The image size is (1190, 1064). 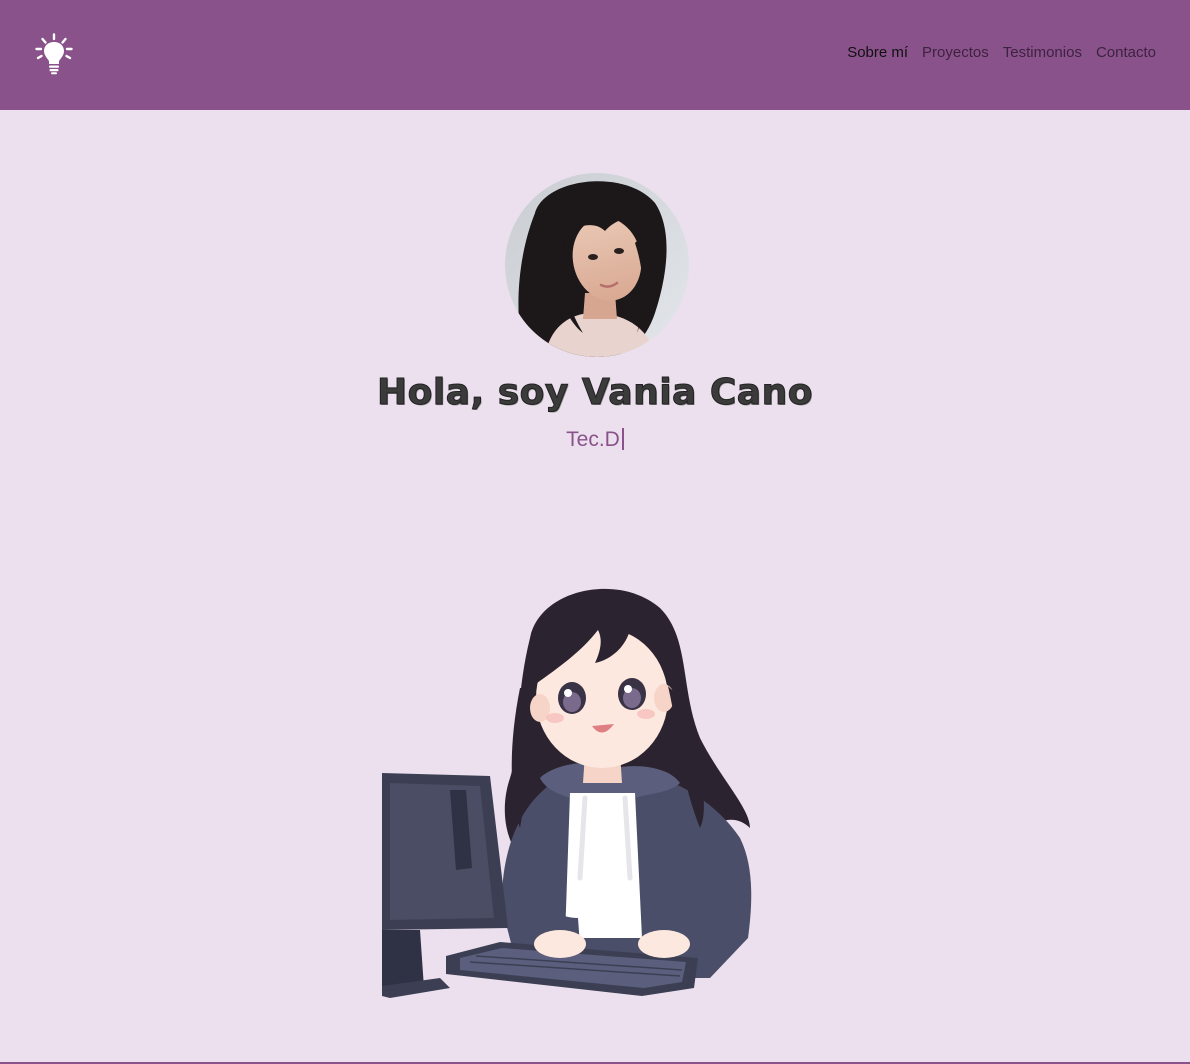 What do you see at coordinates (1042, 52) in the screenshot?
I see `nav-link-testimonios: Testimonios` at bounding box center [1042, 52].